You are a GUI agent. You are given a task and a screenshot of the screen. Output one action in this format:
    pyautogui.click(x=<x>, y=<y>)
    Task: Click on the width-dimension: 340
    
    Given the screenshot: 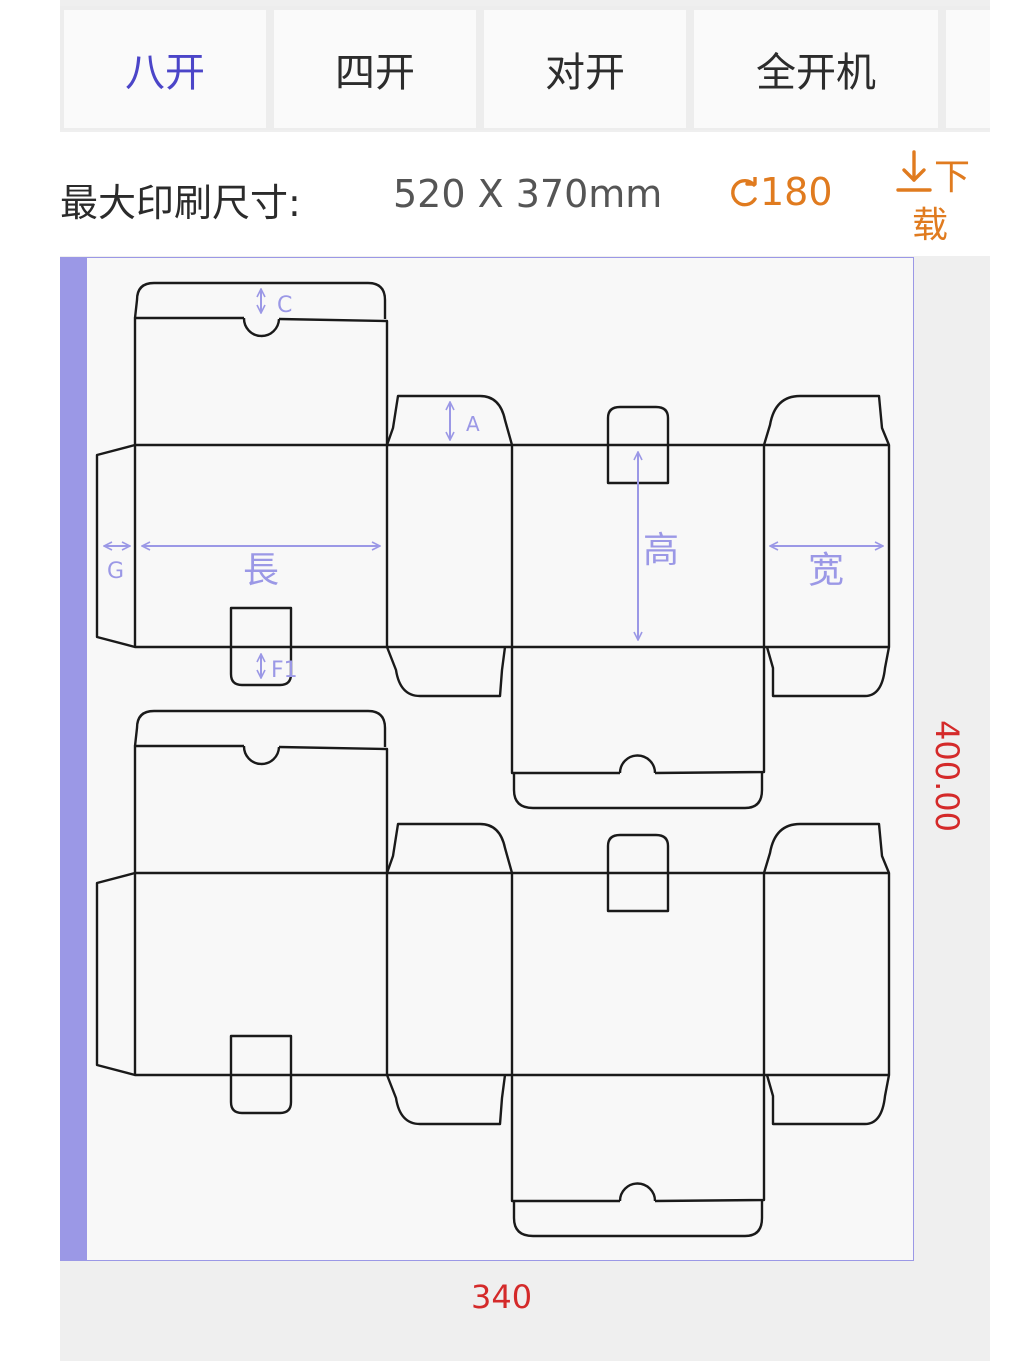 What is the action you would take?
    pyautogui.click(x=502, y=1297)
    